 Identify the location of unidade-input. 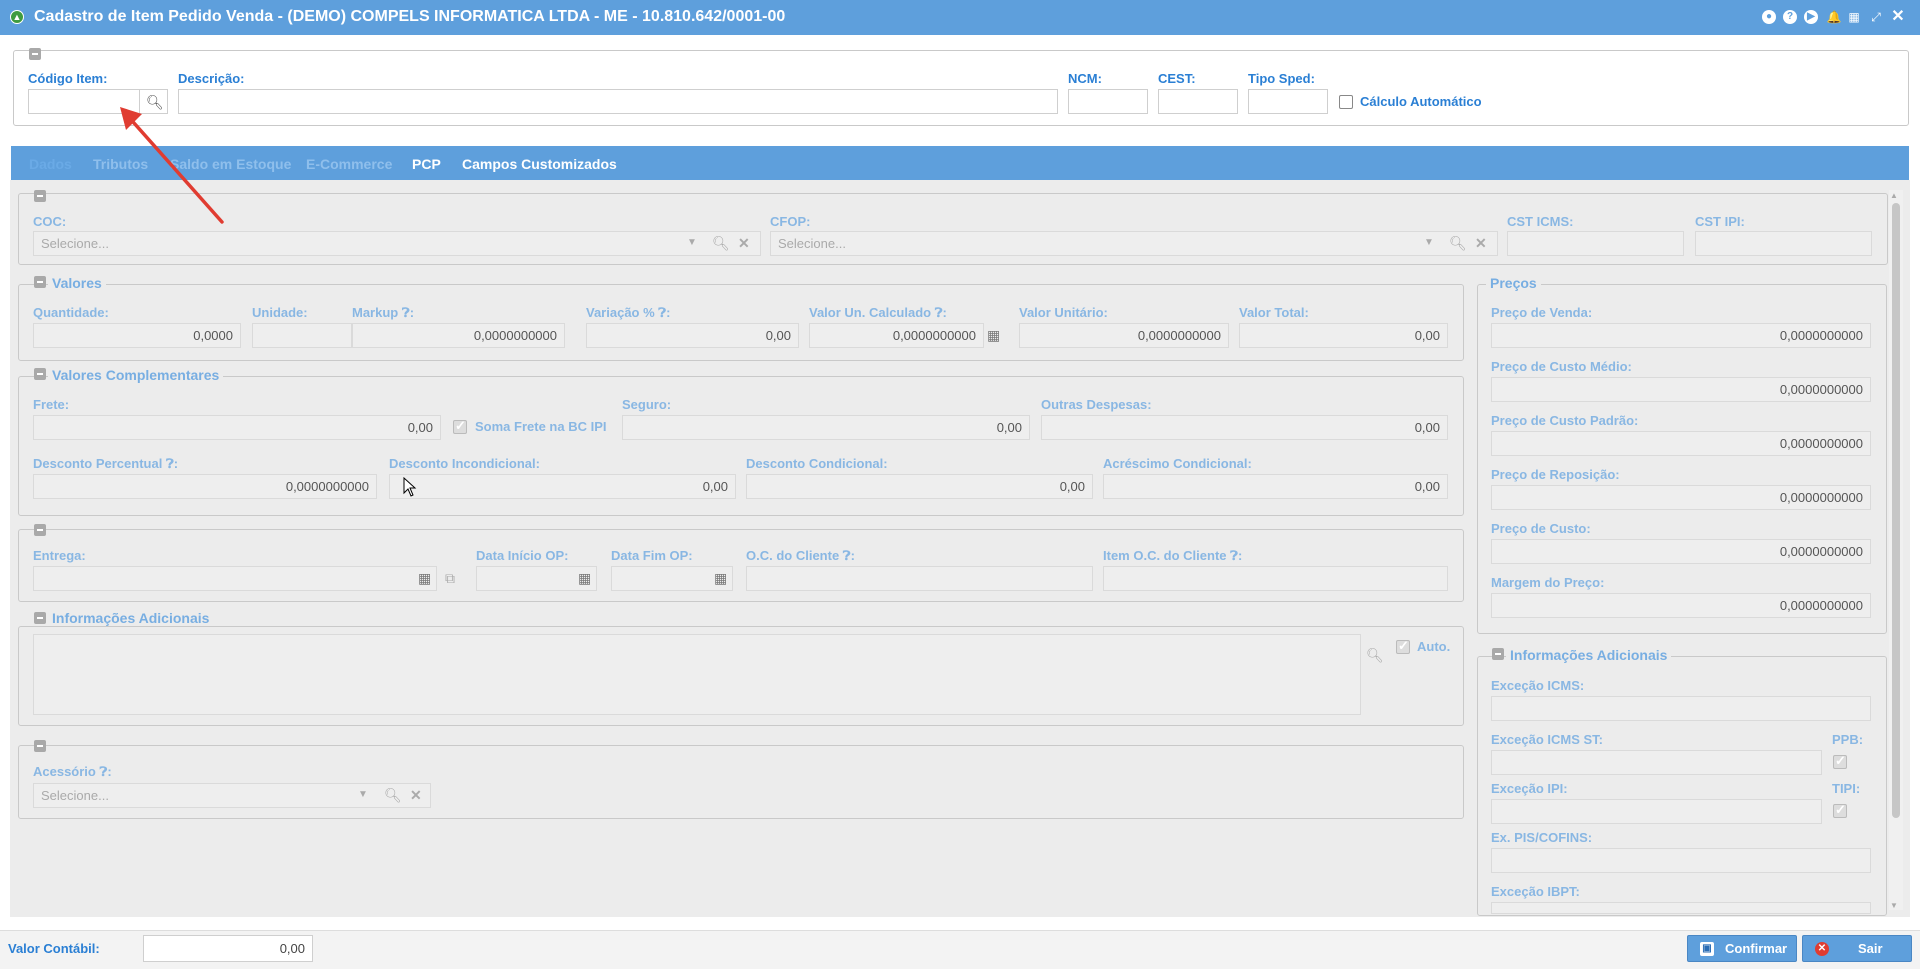
(302, 335).